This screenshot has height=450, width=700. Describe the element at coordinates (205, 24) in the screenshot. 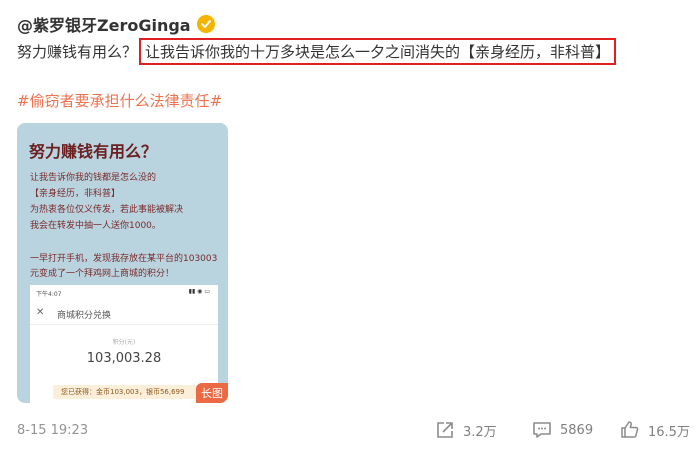

I see `verified-badge-icon` at that location.